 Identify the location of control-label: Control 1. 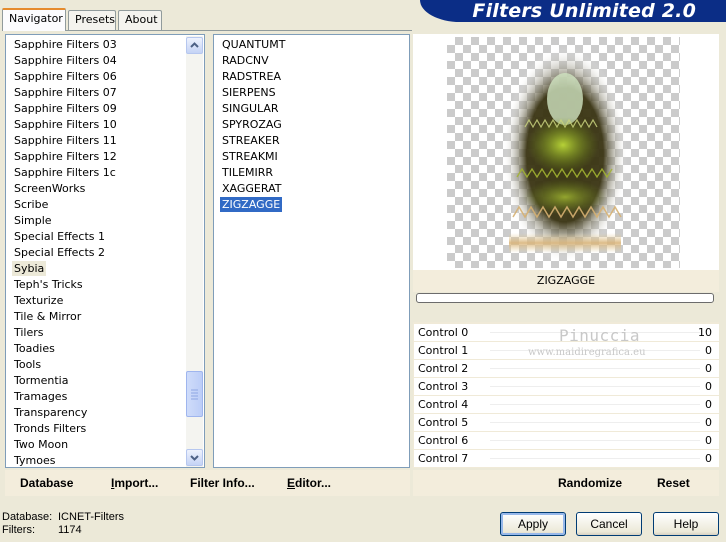
(443, 350).